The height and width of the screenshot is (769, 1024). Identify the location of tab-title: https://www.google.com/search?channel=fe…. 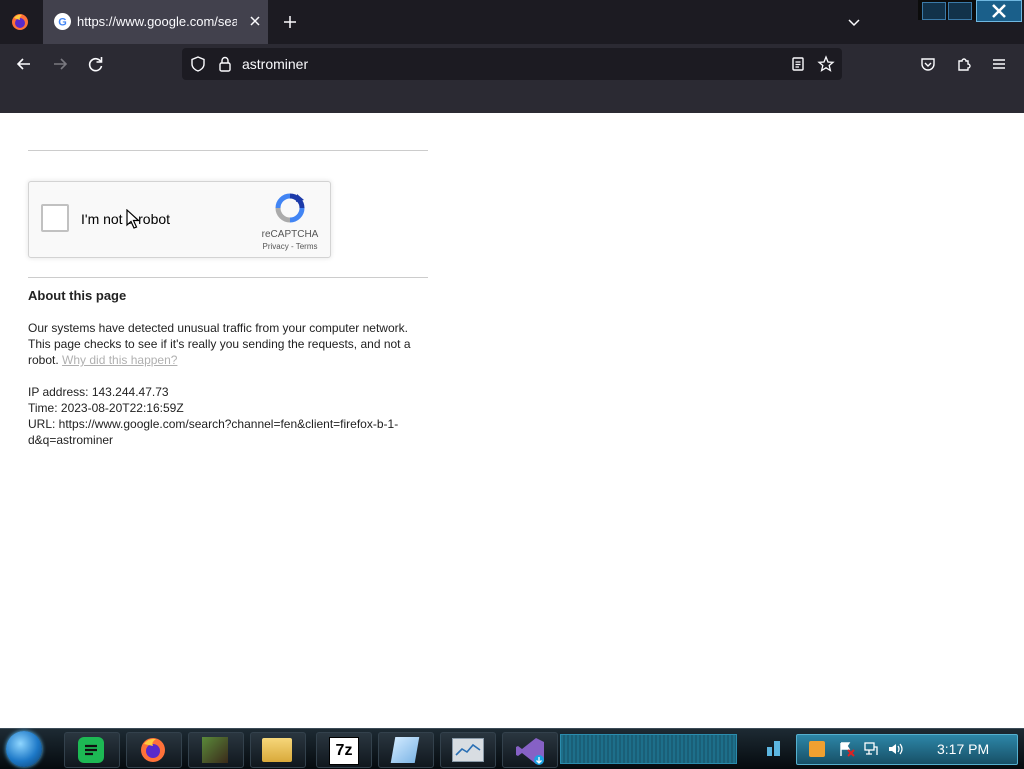
(157, 21).